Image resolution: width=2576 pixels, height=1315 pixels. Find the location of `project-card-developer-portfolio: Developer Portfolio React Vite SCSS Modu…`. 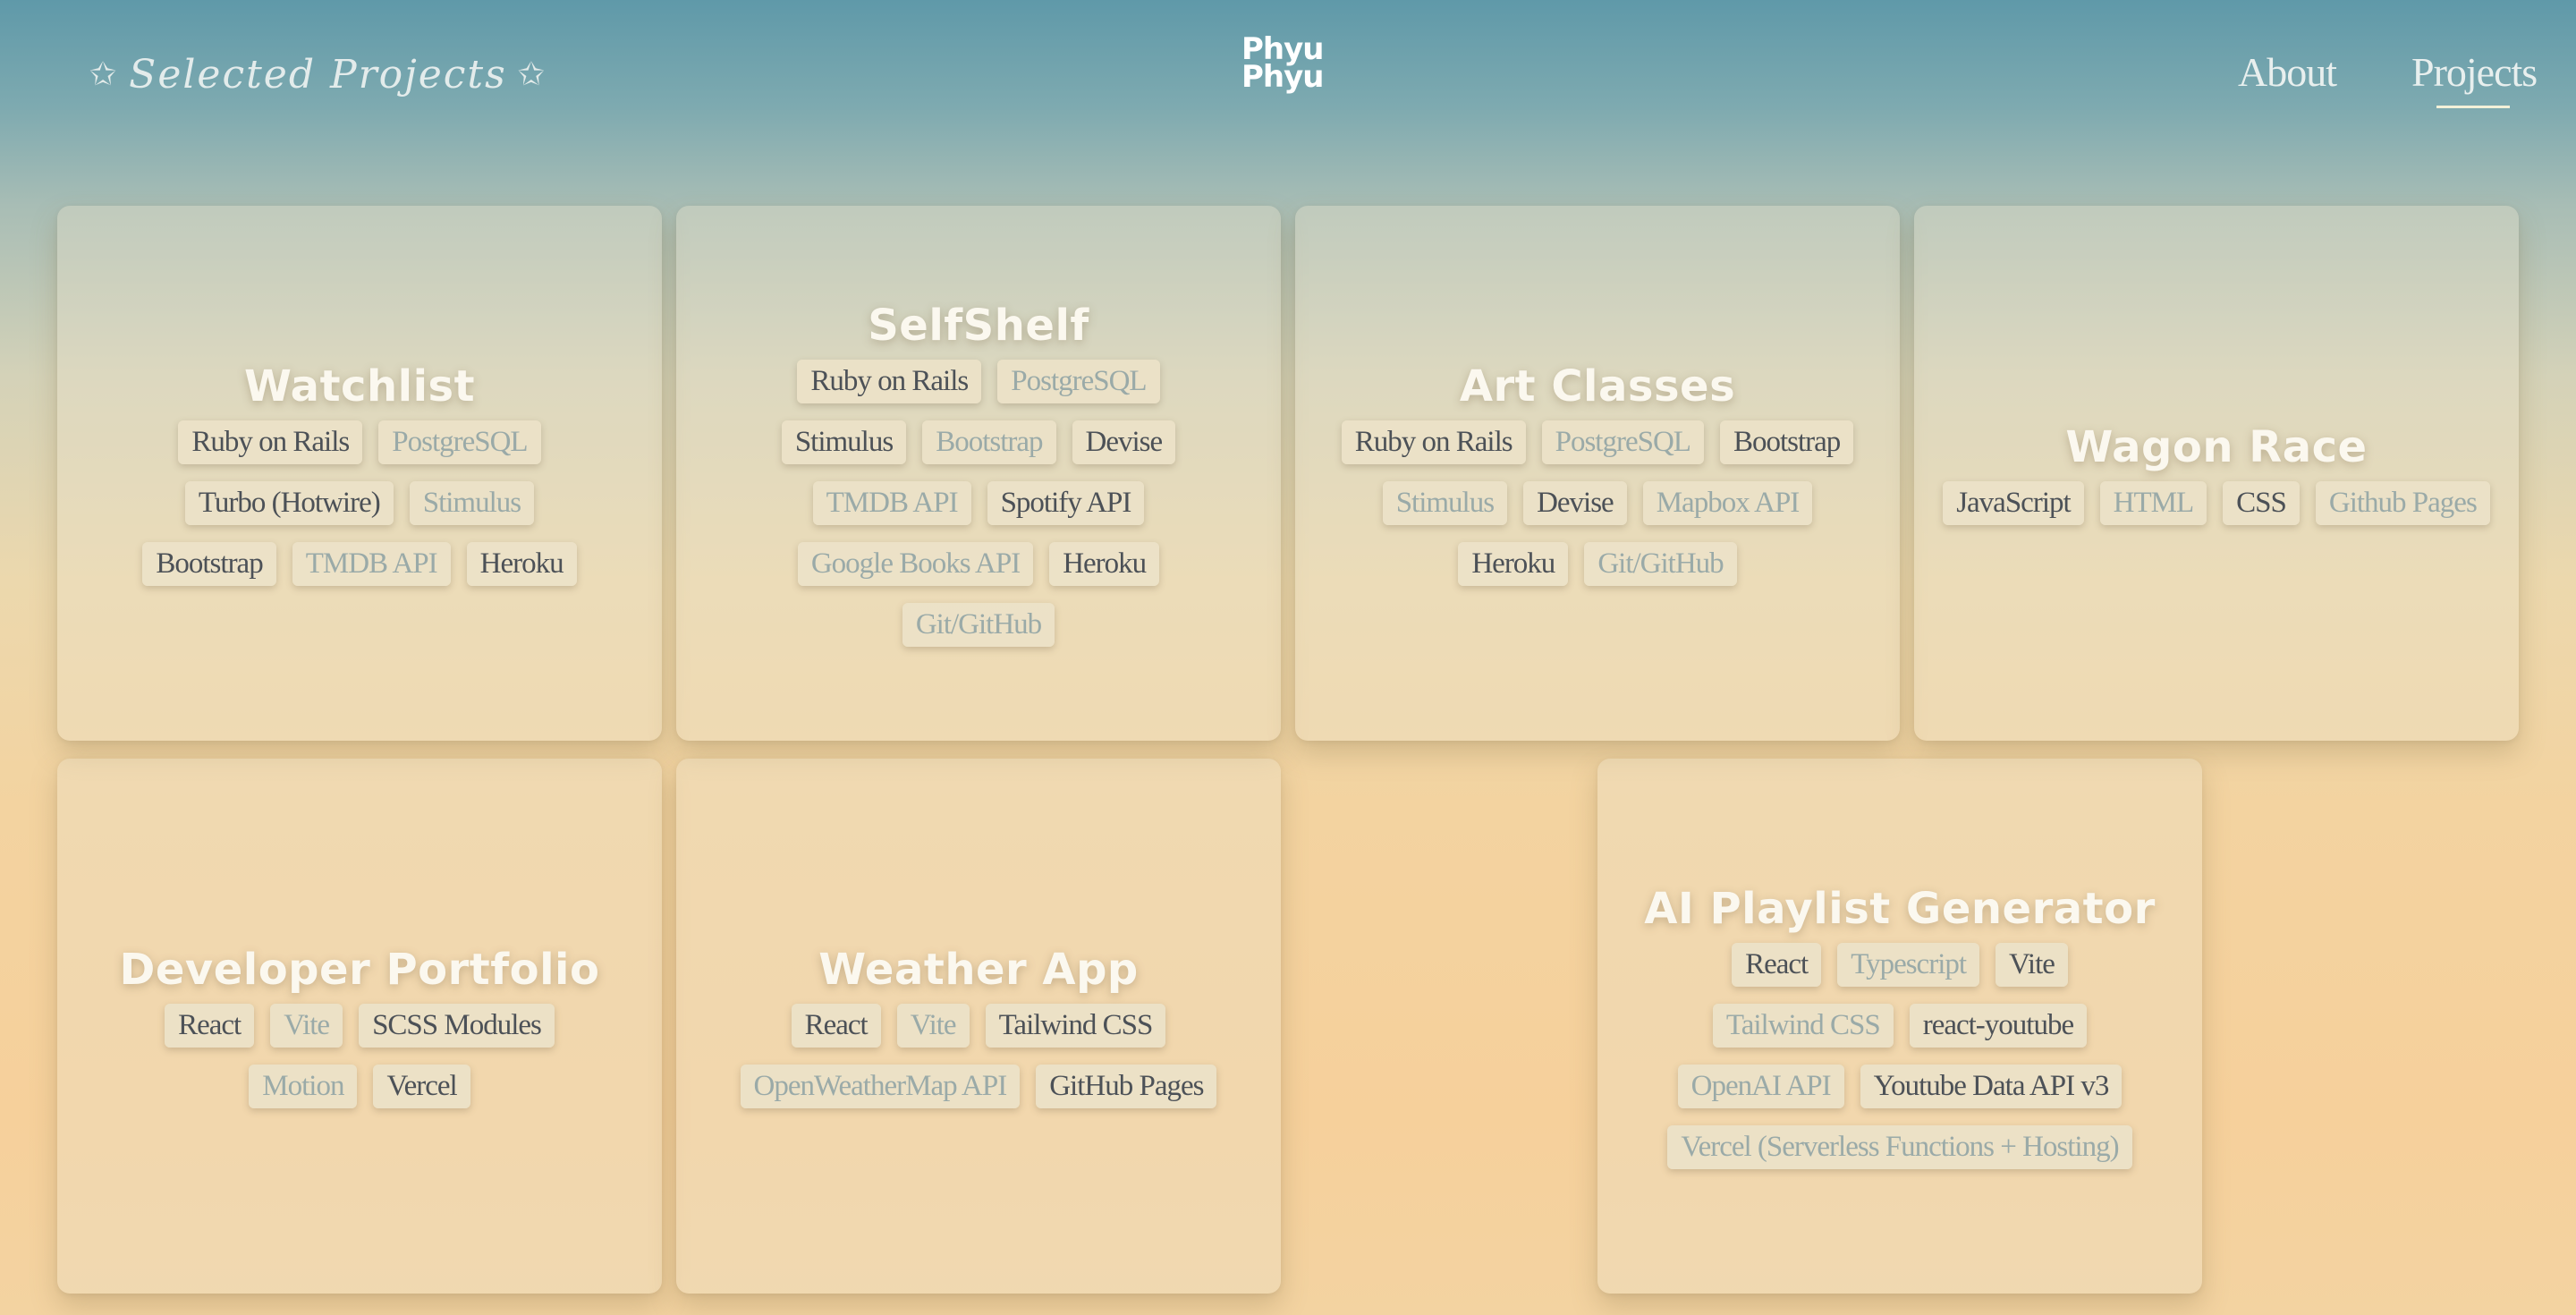

project-card-developer-portfolio: Developer Portfolio React Vite SCSS Modu… is located at coordinates (359, 1026).